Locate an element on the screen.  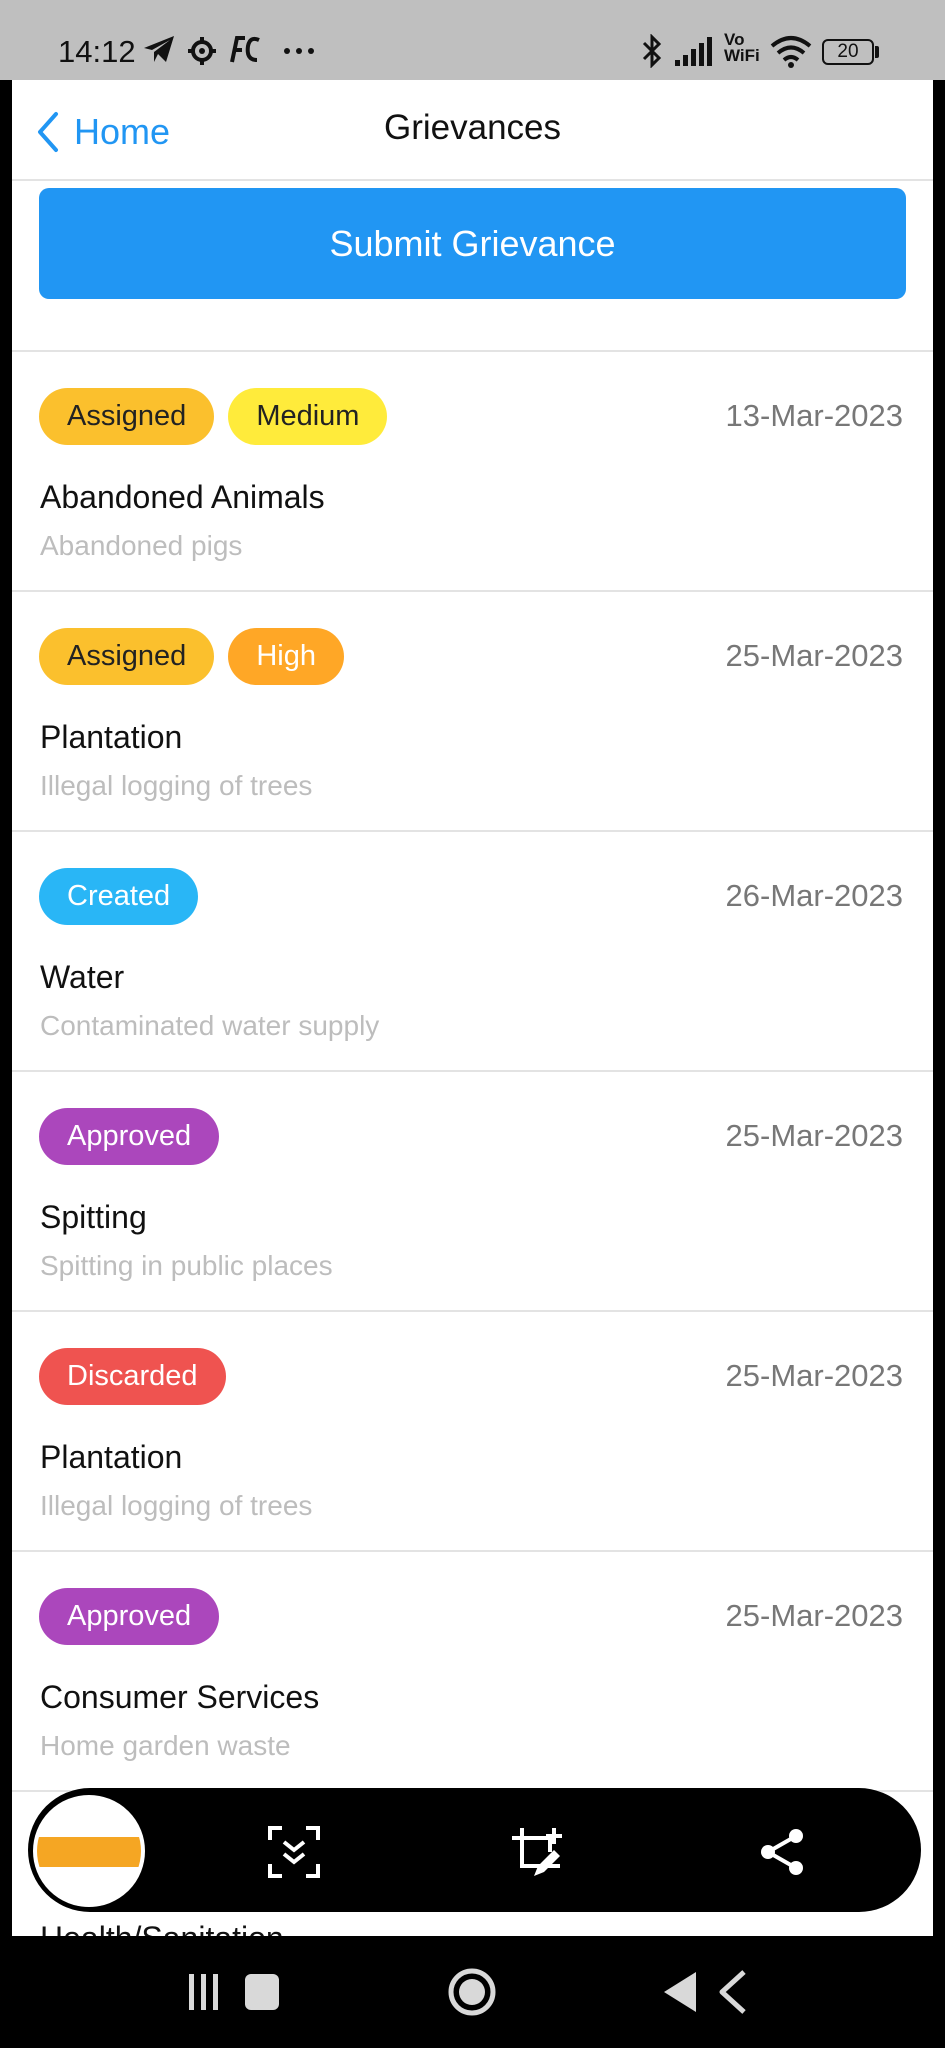
status-badge: Created is located at coordinates (119, 896).